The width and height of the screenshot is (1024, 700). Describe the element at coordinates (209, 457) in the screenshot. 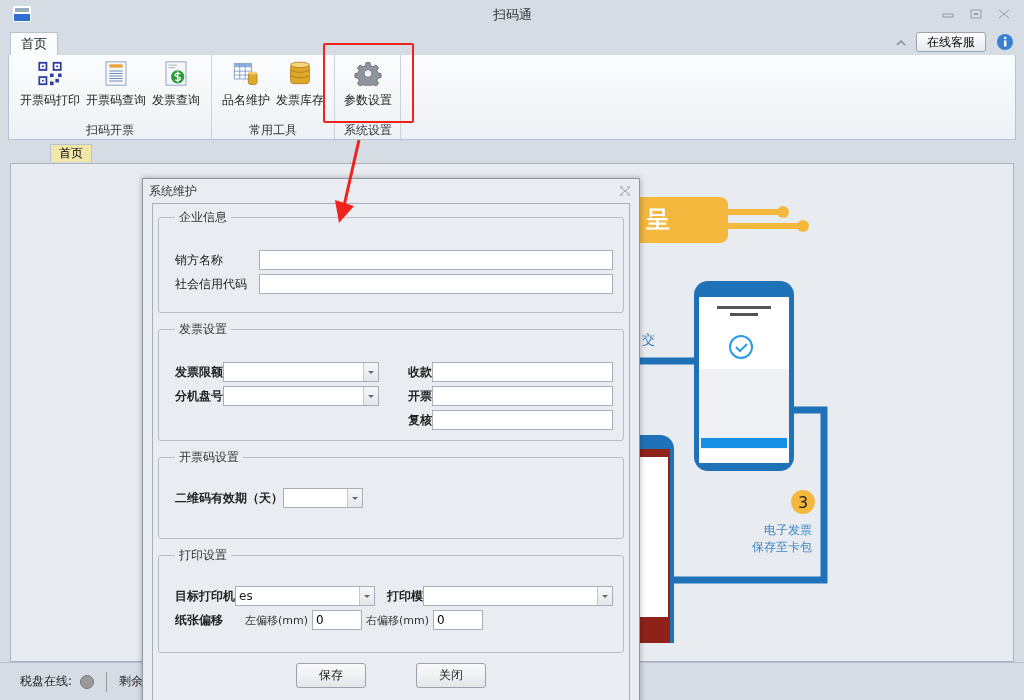

I see `group-title: 开票码设置` at that location.